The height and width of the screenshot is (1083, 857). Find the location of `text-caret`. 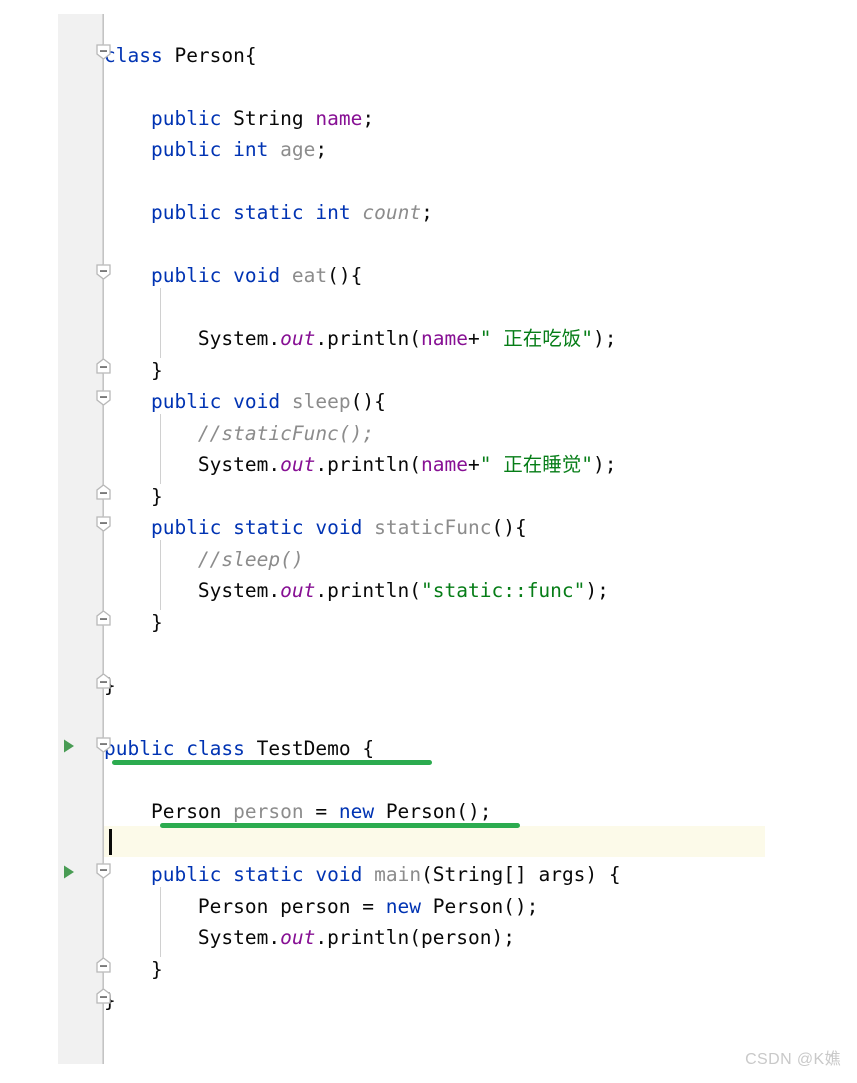

text-caret is located at coordinates (110, 842).